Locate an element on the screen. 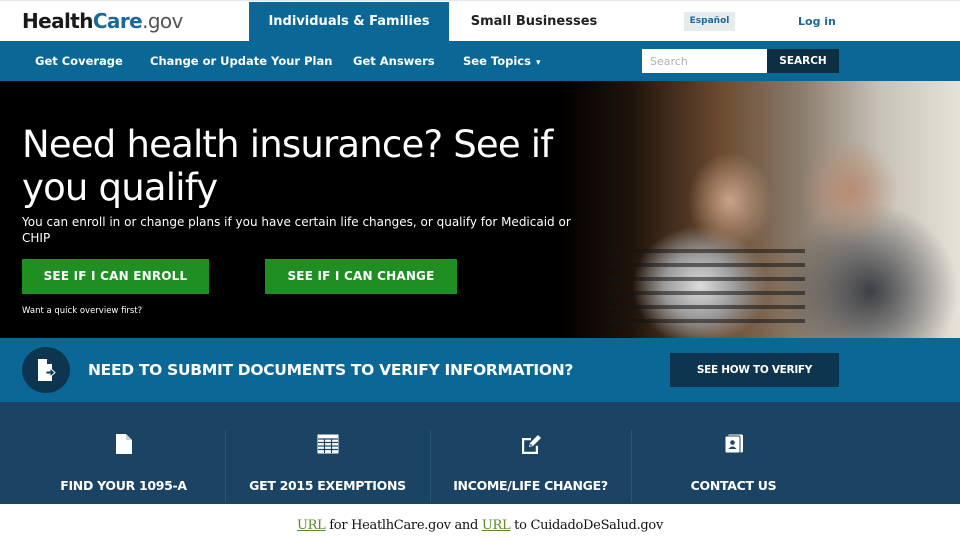 The width and height of the screenshot is (960, 540). cuidadodesalud-gov-url-link: URL is located at coordinates (496, 525).